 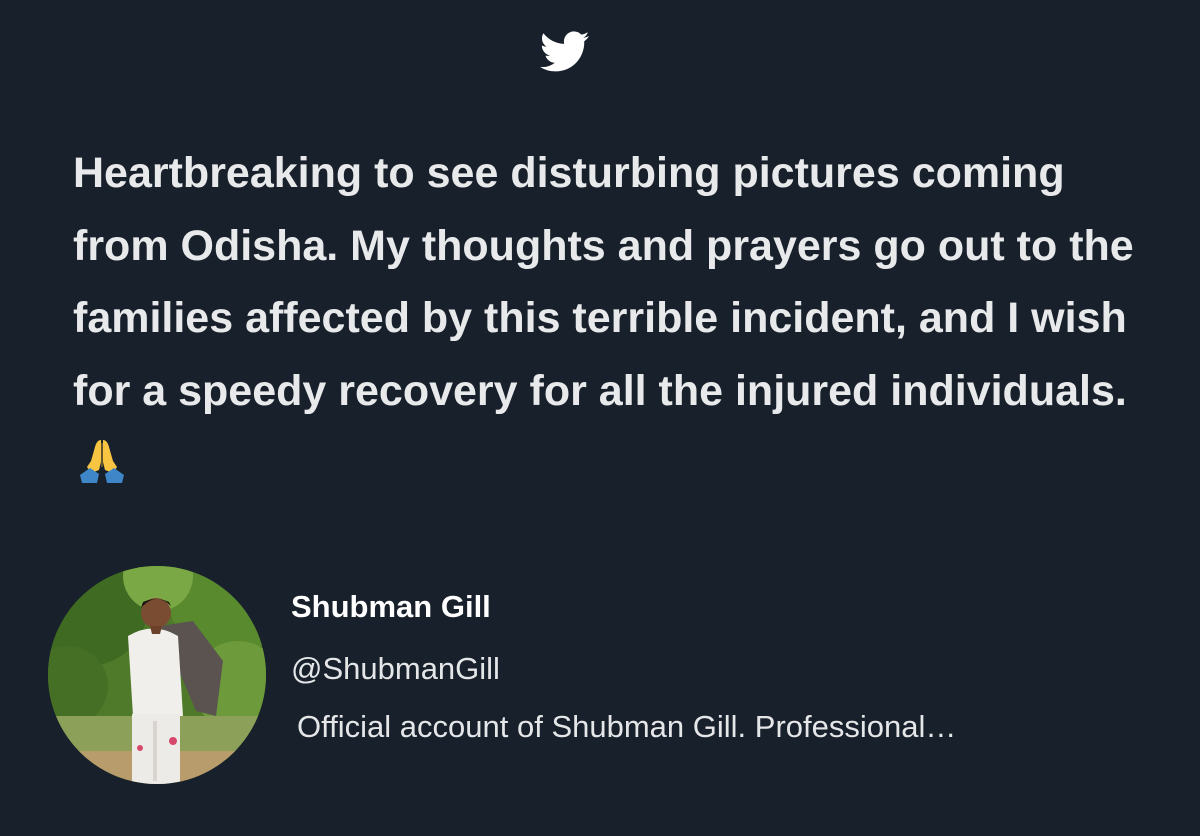 I want to click on avatar, so click(x=157, y=675).